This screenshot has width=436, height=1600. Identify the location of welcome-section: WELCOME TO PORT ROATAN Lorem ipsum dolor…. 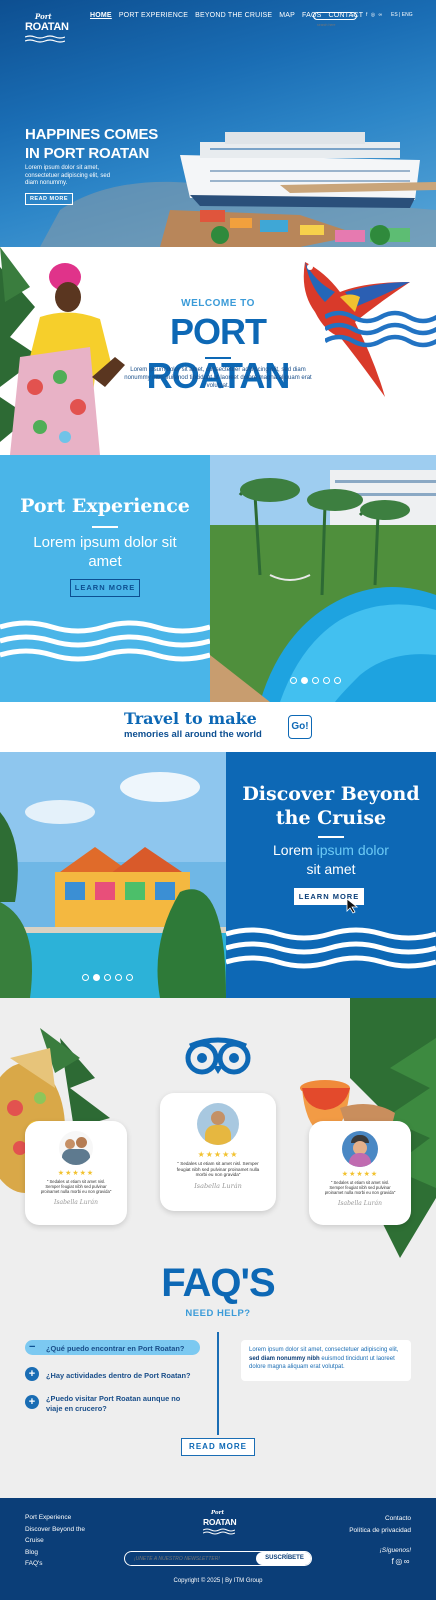
(218, 351).